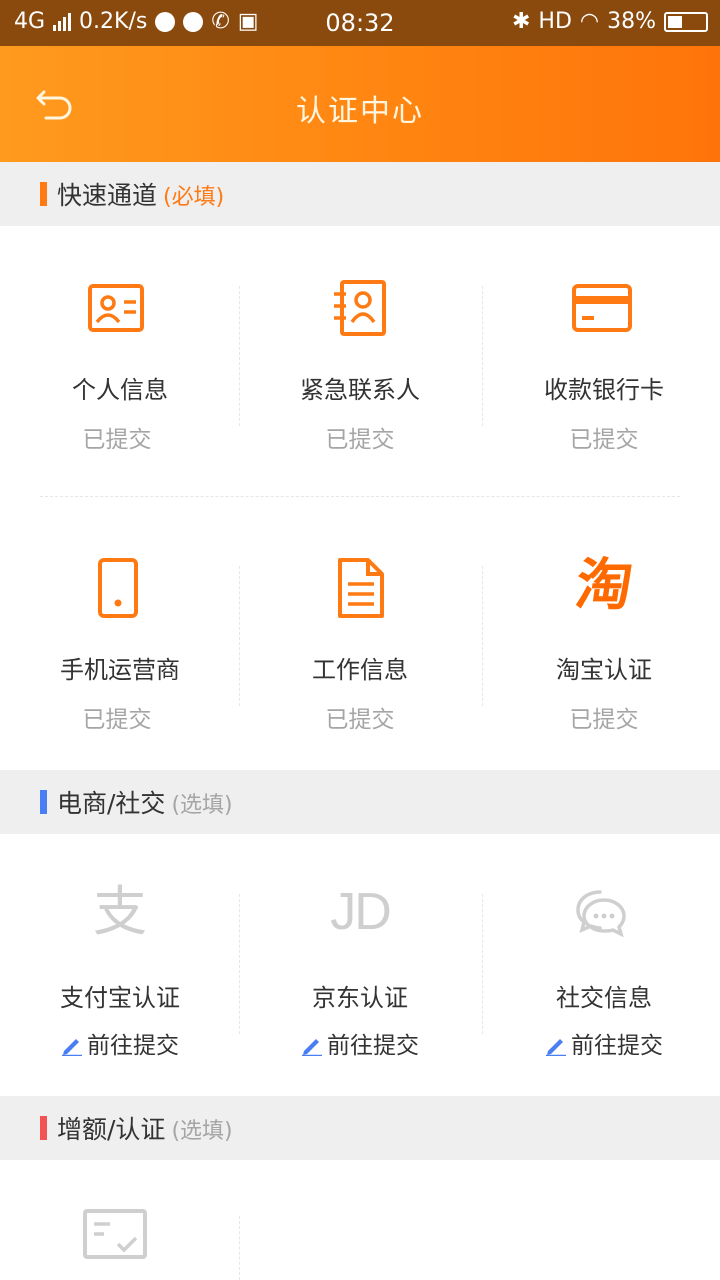 Image resolution: width=720 pixels, height=1280 pixels. What do you see at coordinates (111, 803) in the screenshot?
I see `section-title-text: 电商/社交` at bounding box center [111, 803].